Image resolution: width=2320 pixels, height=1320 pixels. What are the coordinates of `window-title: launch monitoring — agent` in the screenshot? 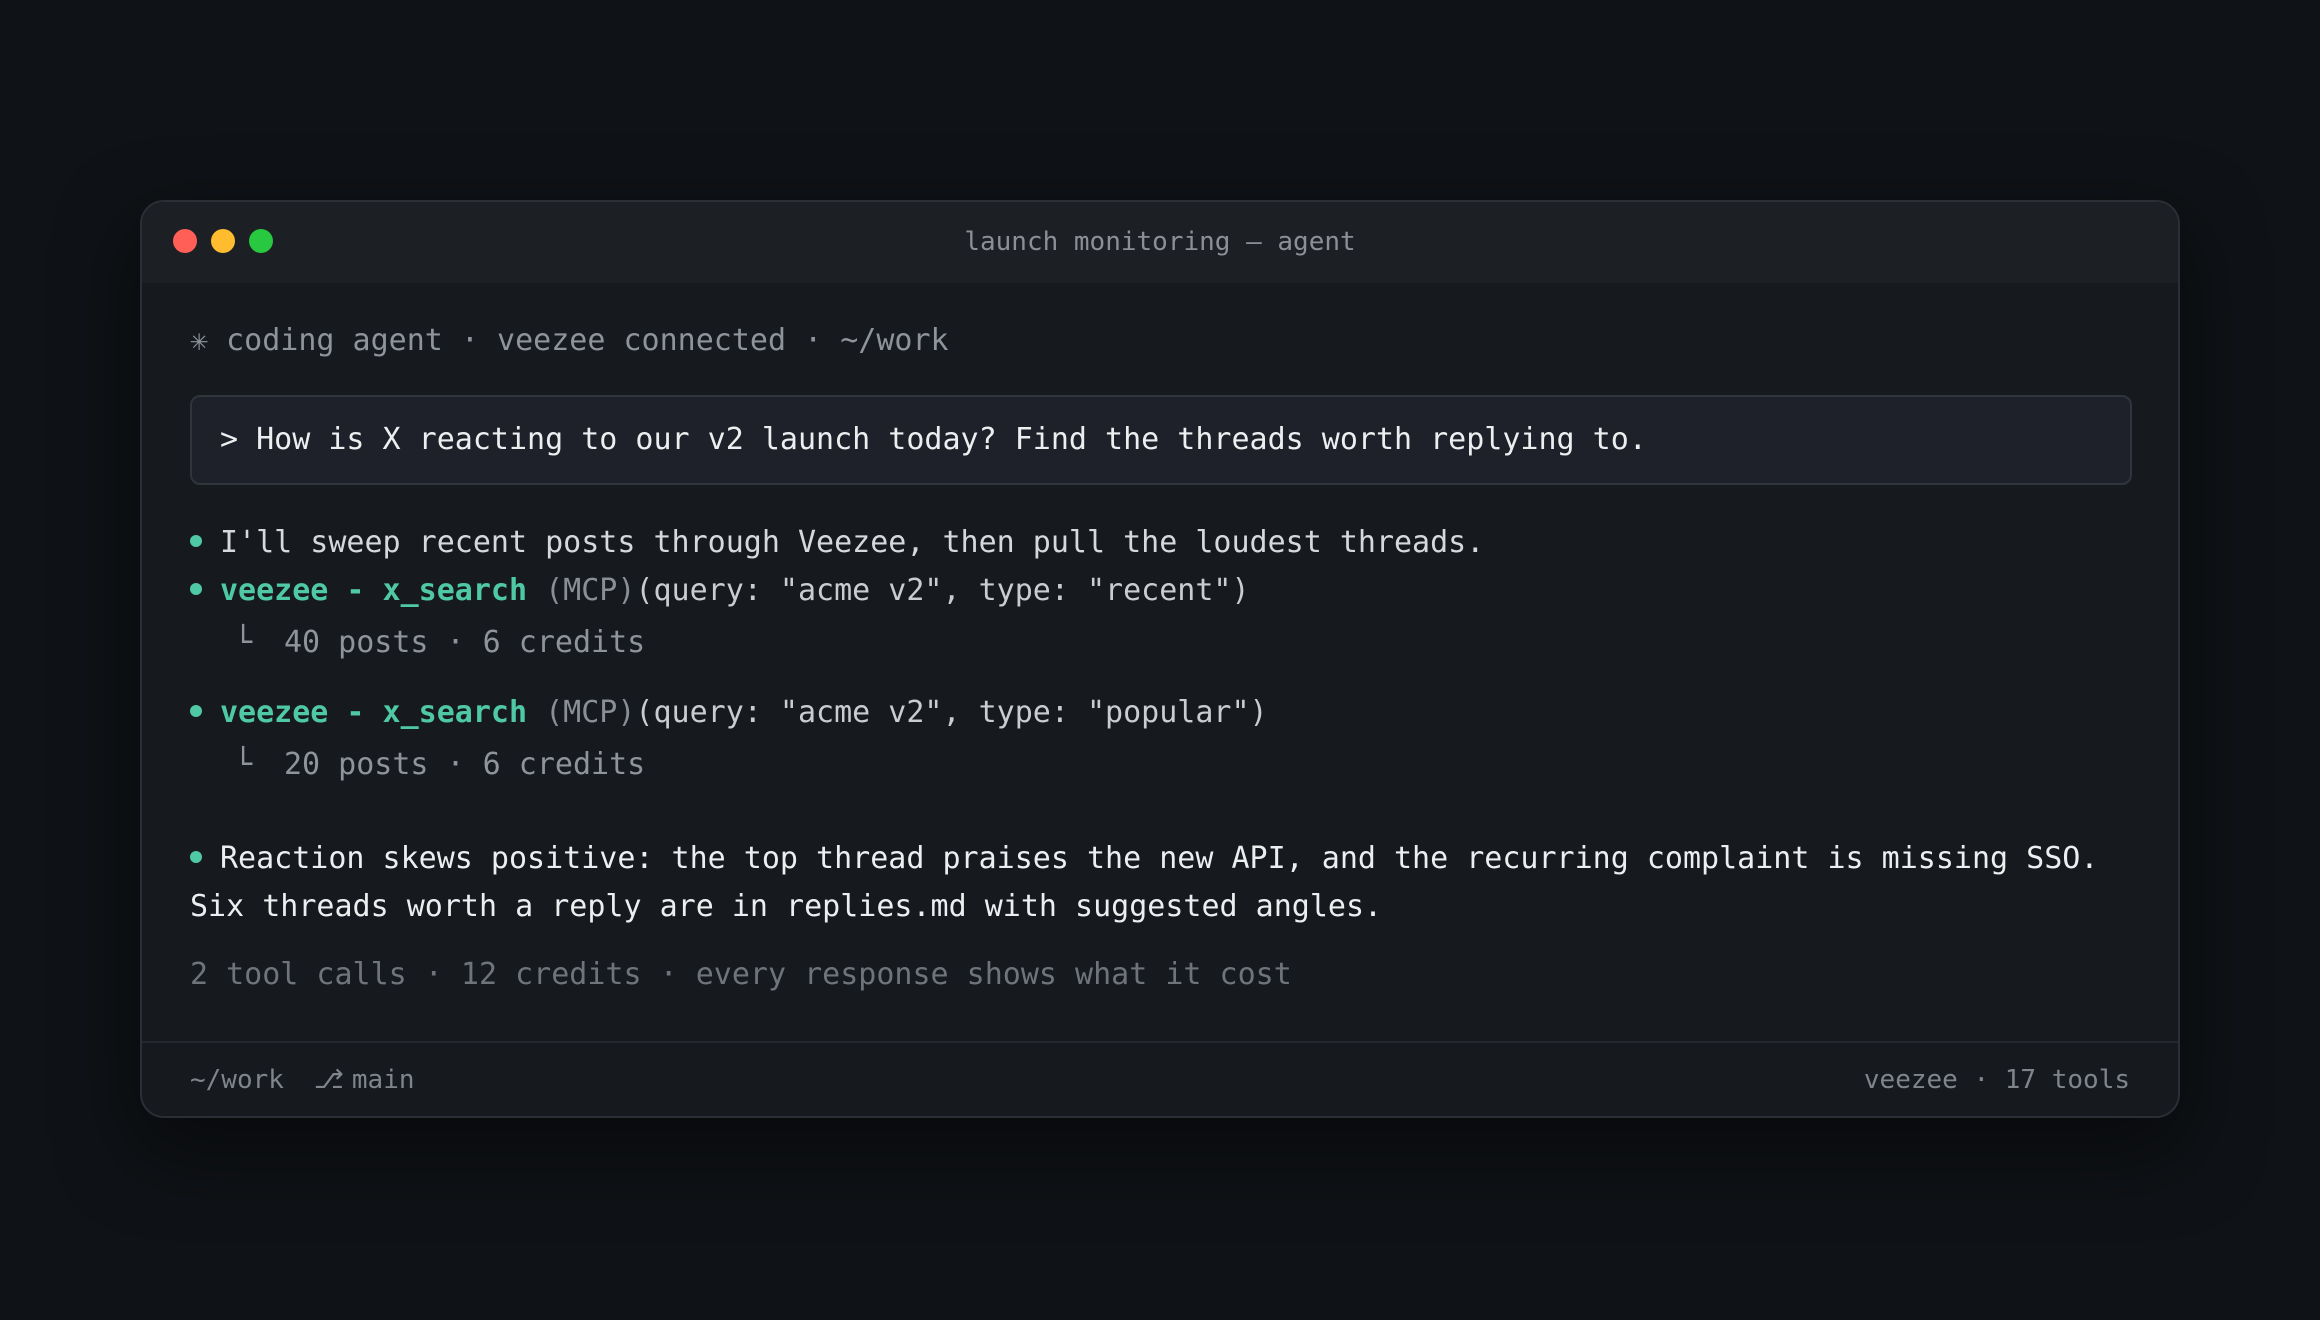 It's located at (1160, 242).